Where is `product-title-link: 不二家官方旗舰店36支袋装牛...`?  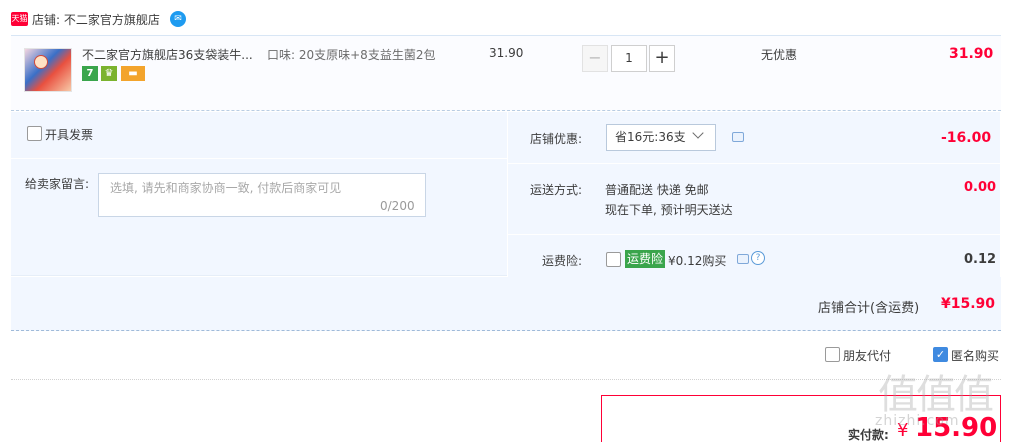 product-title-link: 不二家官方旗舰店36支袋装牛... is located at coordinates (170, 54).